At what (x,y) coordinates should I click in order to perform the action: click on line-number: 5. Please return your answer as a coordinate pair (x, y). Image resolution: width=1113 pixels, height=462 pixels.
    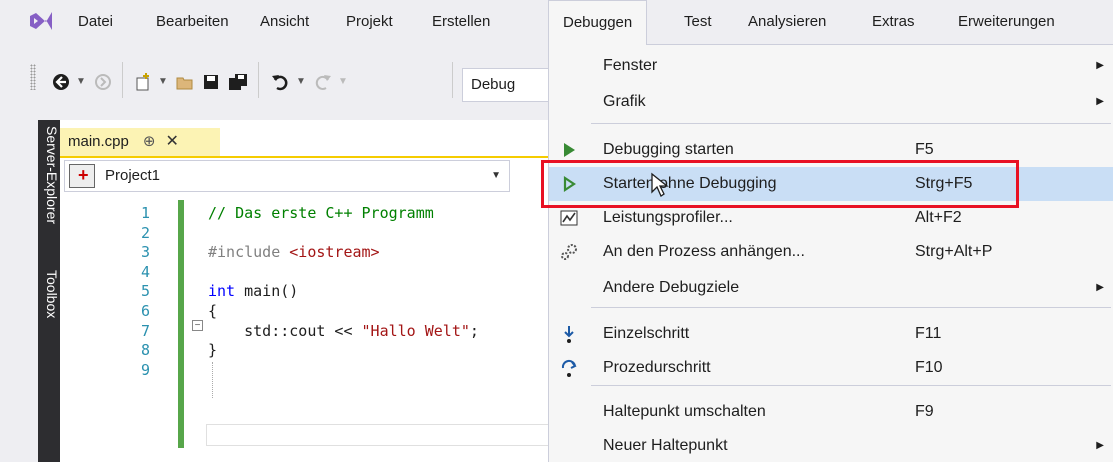
    Looking at the image, I should click on (145, 291).